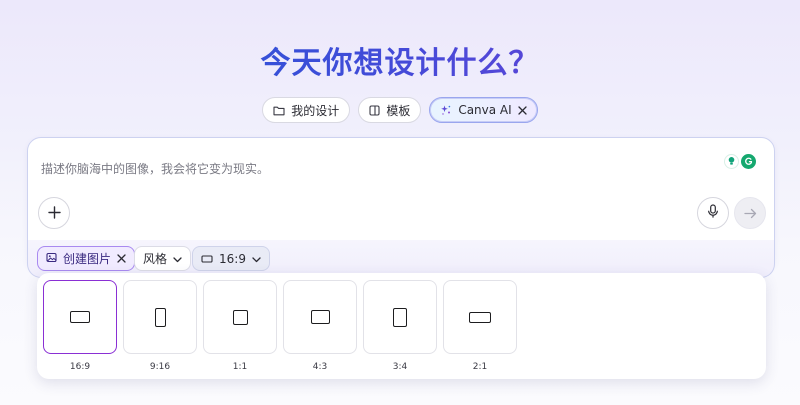 The height and width of the screenshot is (405, 800). I want to click on create-image-label: 创建图片, so click(87, 259).